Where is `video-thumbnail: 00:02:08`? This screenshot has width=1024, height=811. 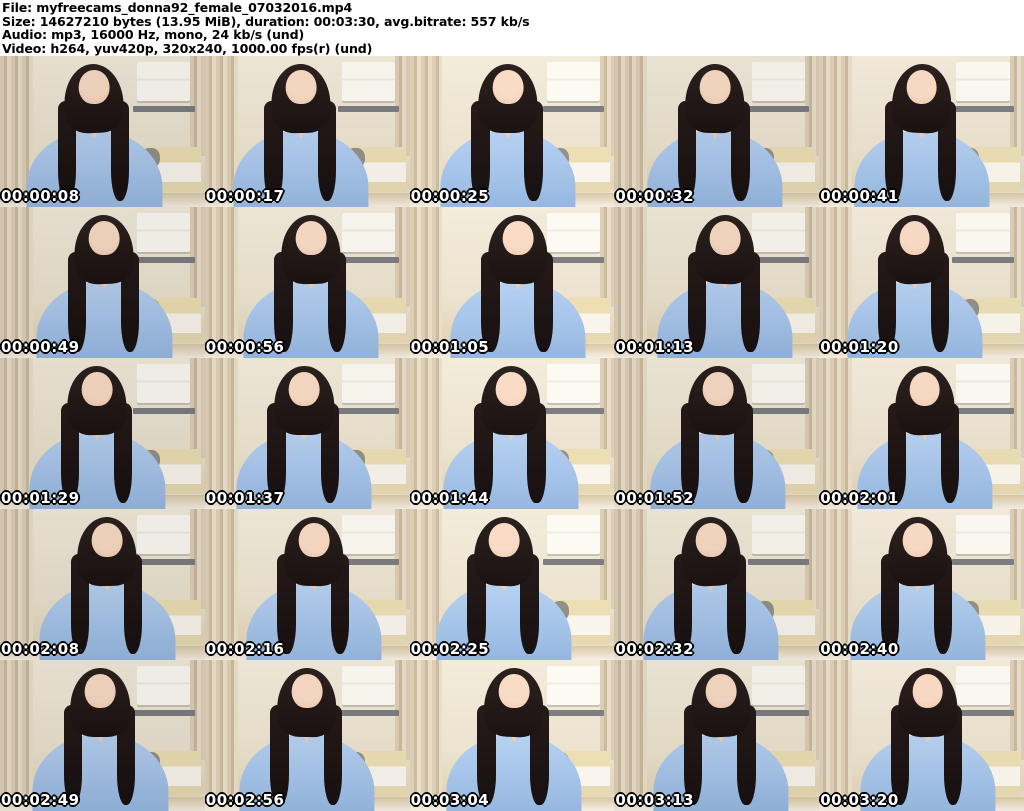
video-thumbnail: 00:02:08 is located at coordinates (102, 584).